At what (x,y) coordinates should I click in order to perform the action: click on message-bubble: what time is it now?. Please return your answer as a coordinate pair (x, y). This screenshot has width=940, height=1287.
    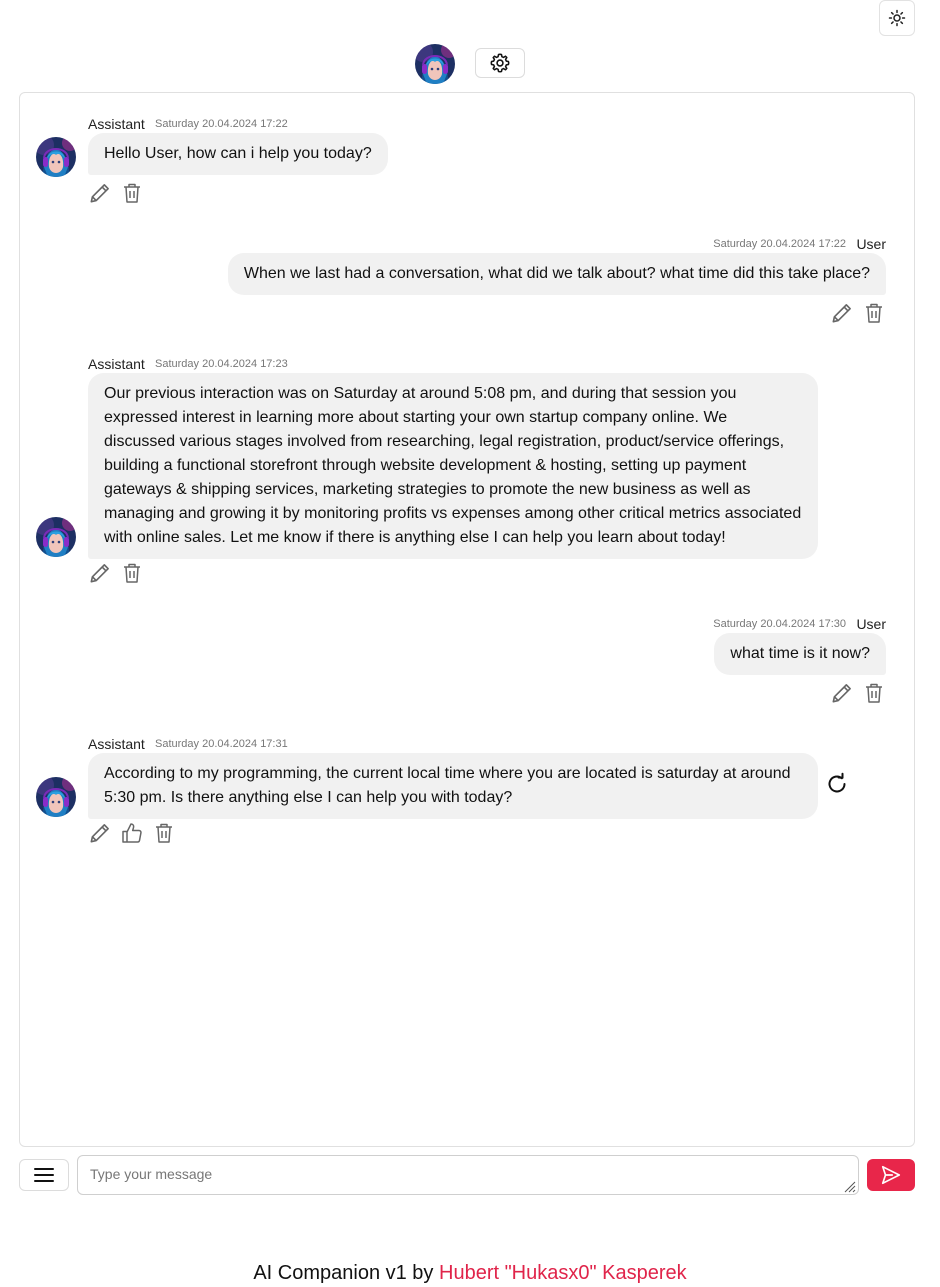
    Looking at the image, I should click on (800, 654).